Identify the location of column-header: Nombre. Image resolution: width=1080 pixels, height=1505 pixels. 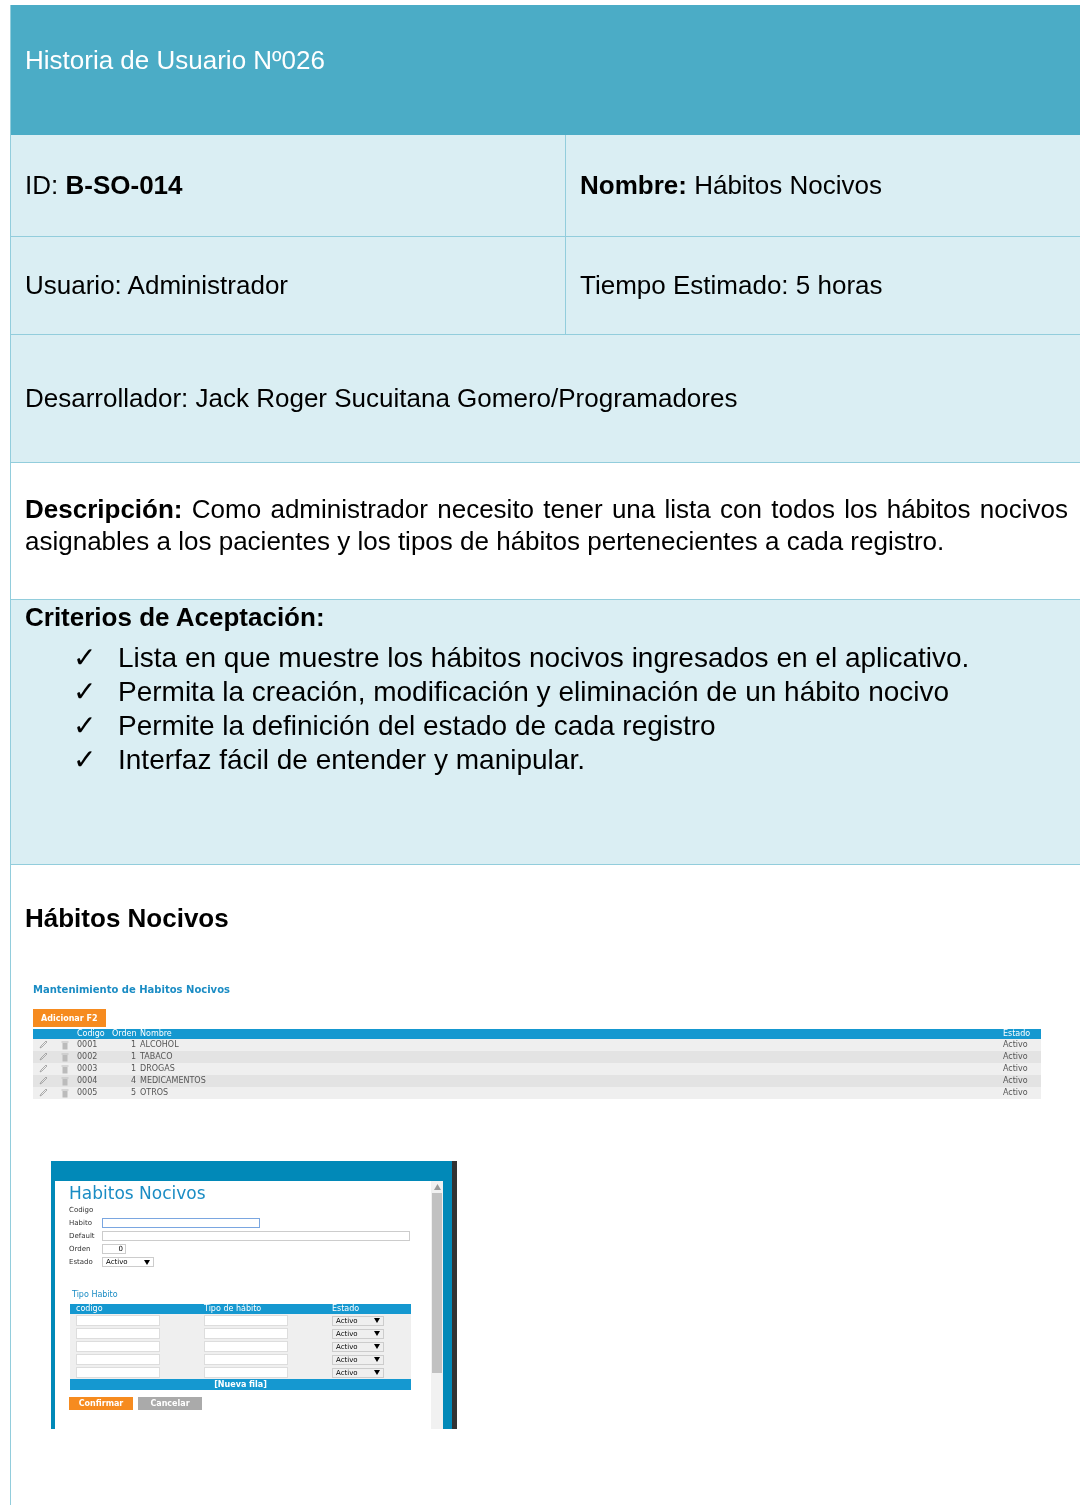
(156, 1034).